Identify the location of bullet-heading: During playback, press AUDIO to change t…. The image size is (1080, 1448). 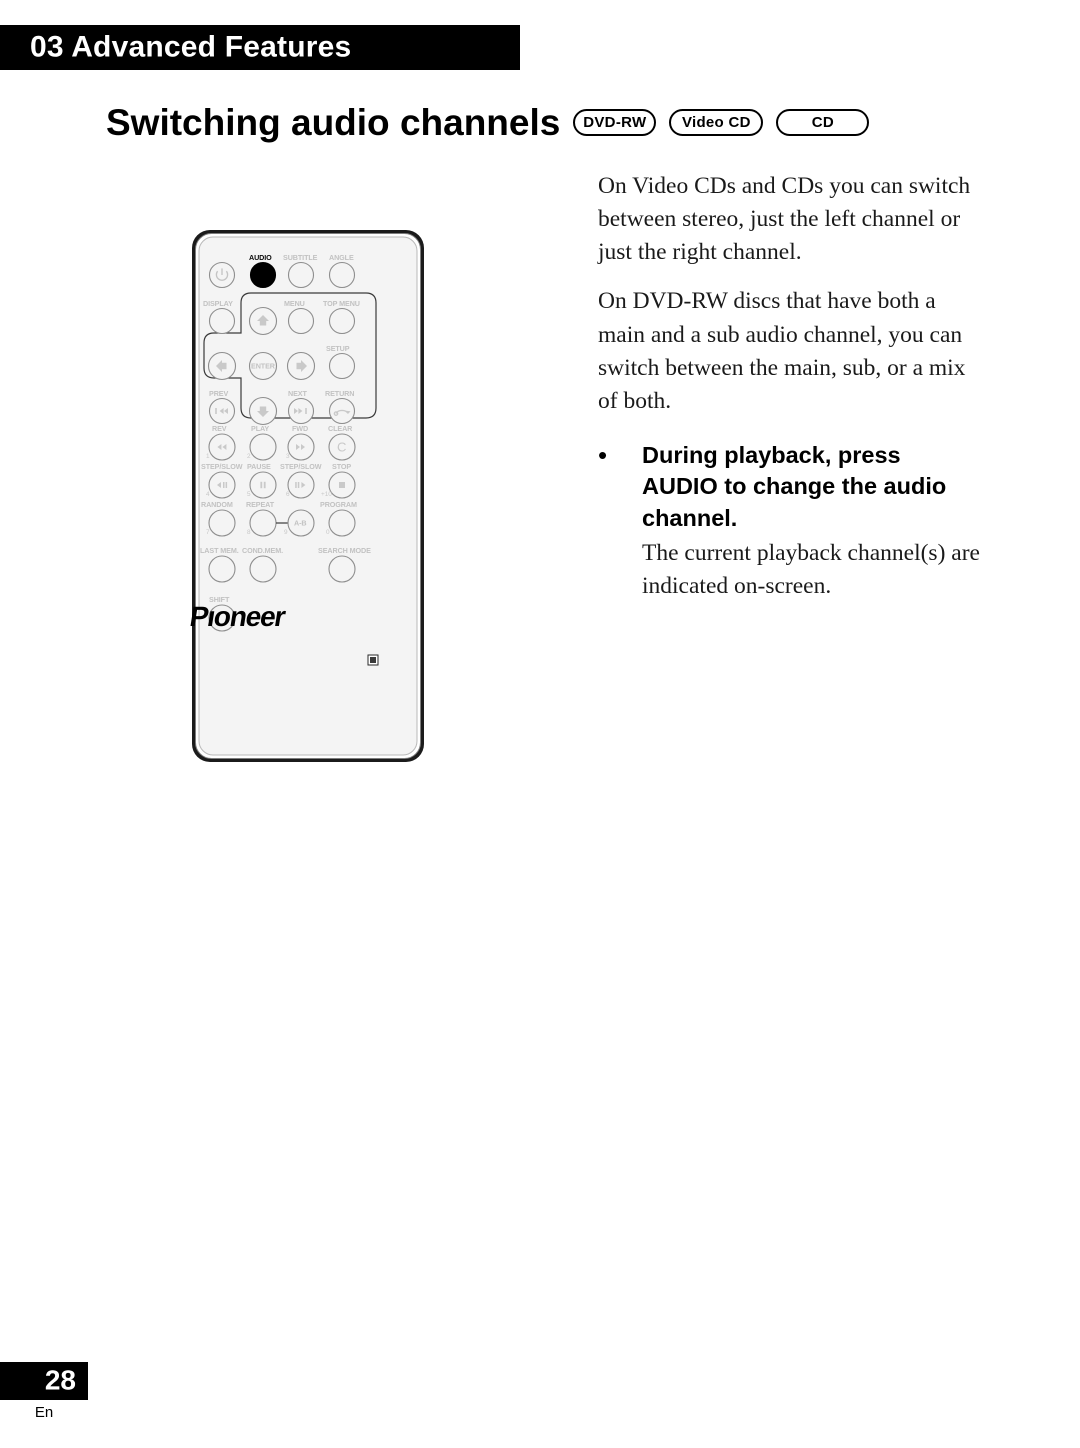
(794, 486).